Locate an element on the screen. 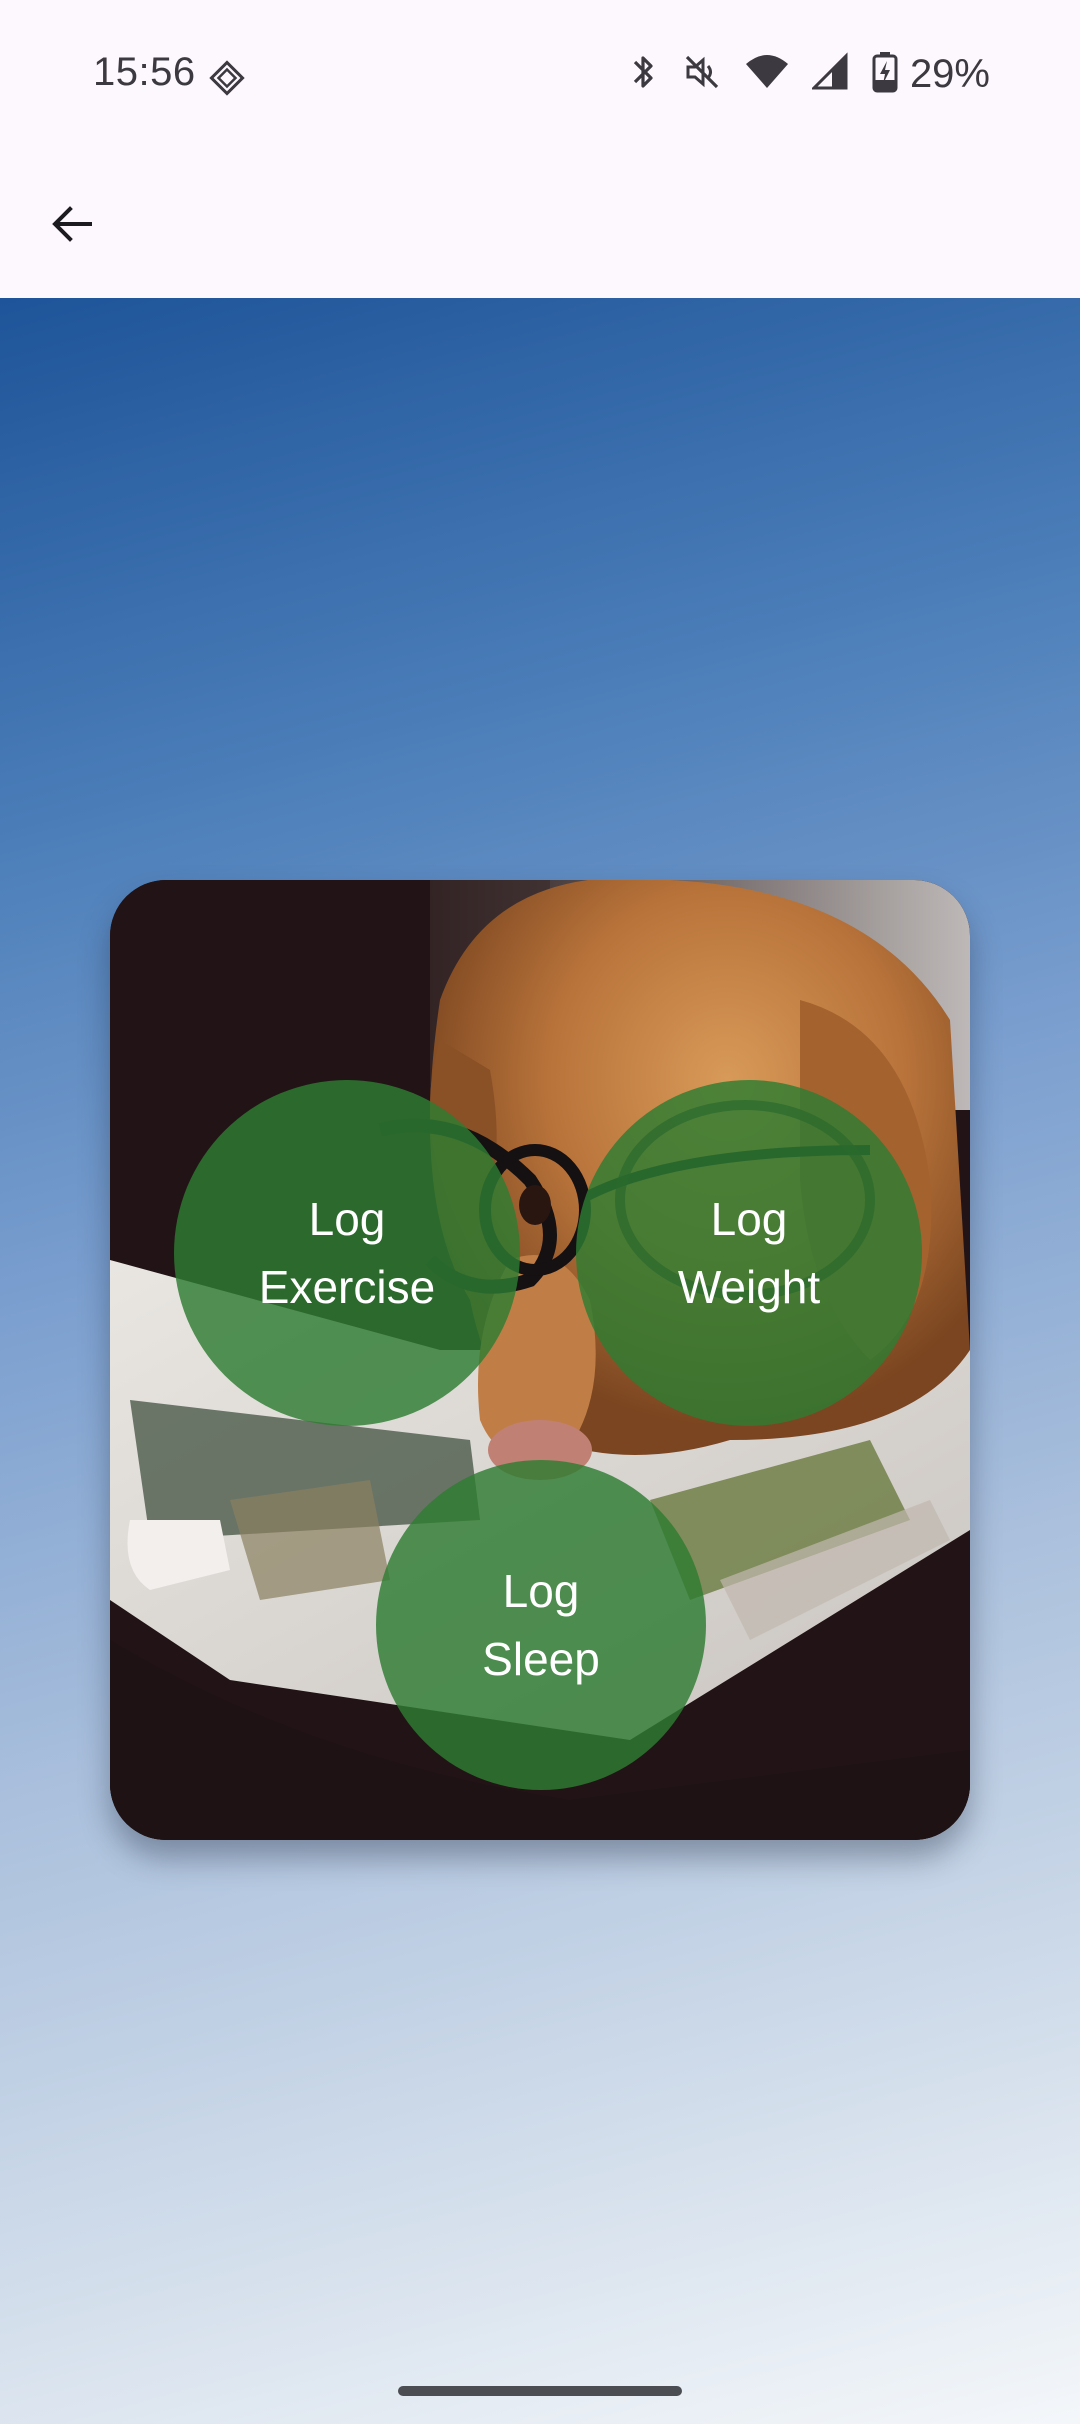  status-time: 15:56 is located at coordinates (144, 72).